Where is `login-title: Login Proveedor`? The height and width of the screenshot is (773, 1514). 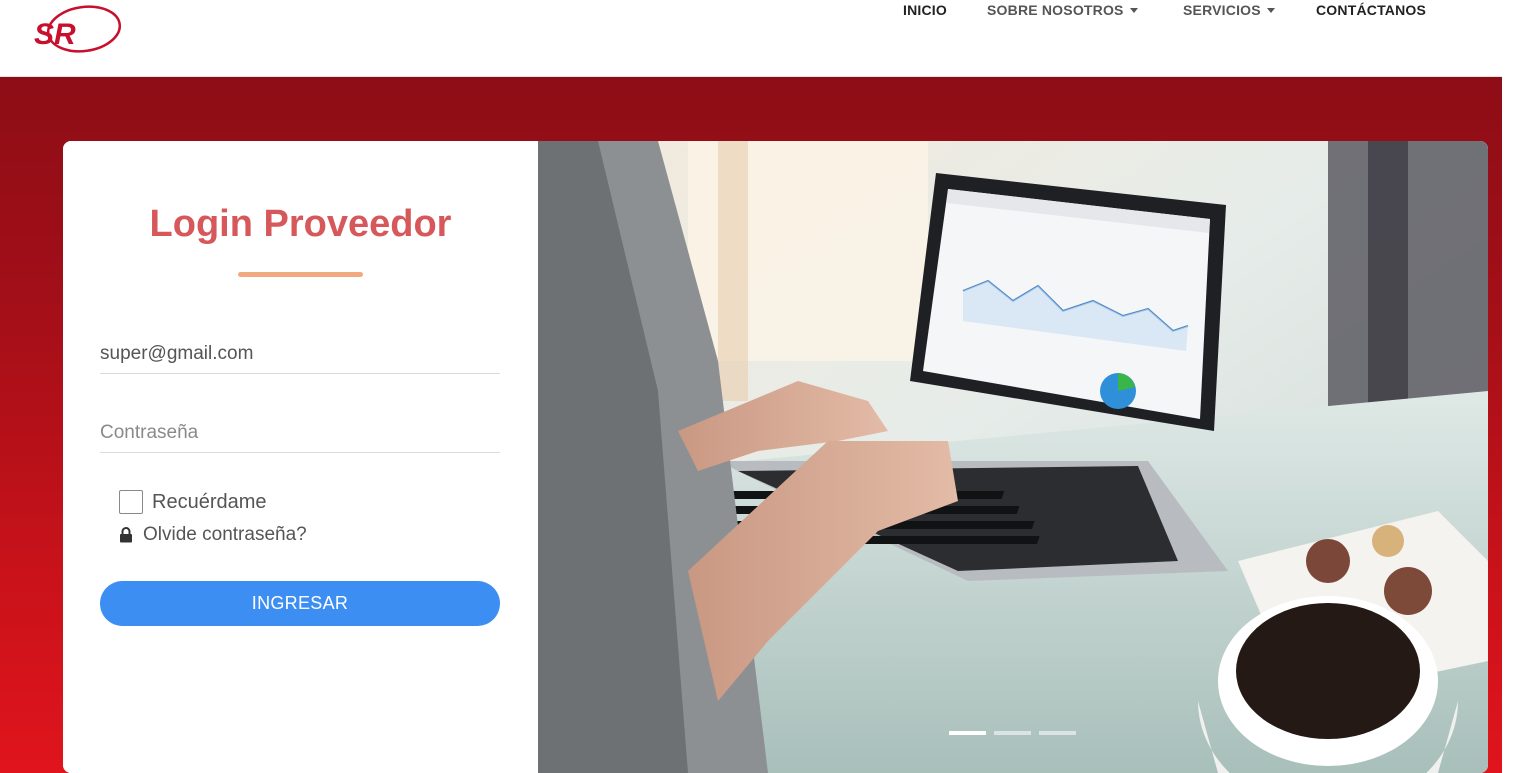
login-title: Login Proveedor is located at coordinates (300, 224).